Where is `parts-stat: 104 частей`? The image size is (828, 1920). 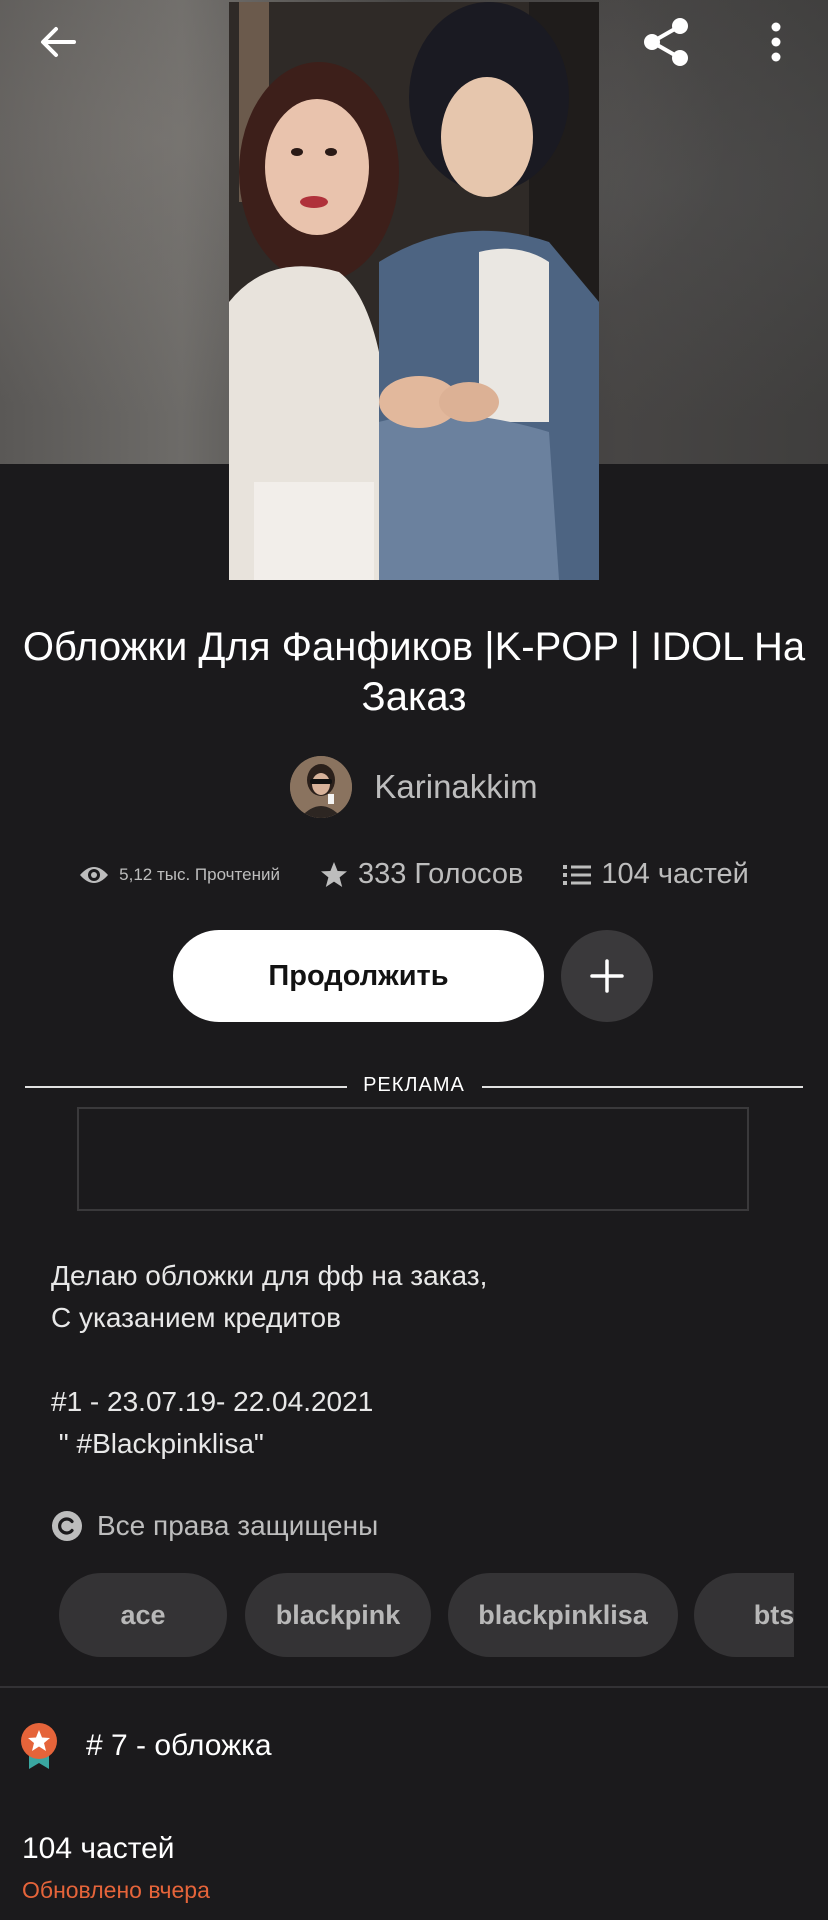
parts-stat: 104 частей is located at coordinates (656, 874).